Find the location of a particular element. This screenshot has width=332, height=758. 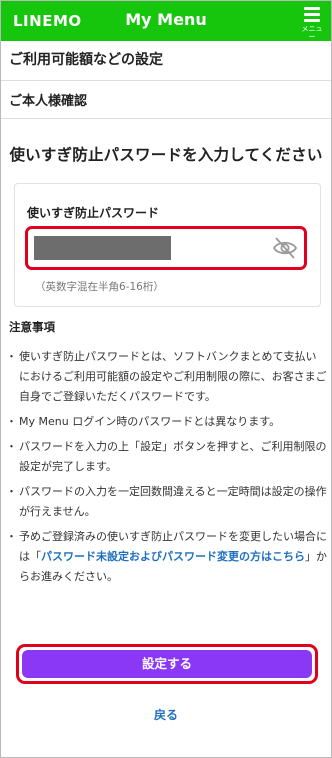

page-title: My Menu is located at coordinates (166, 19).